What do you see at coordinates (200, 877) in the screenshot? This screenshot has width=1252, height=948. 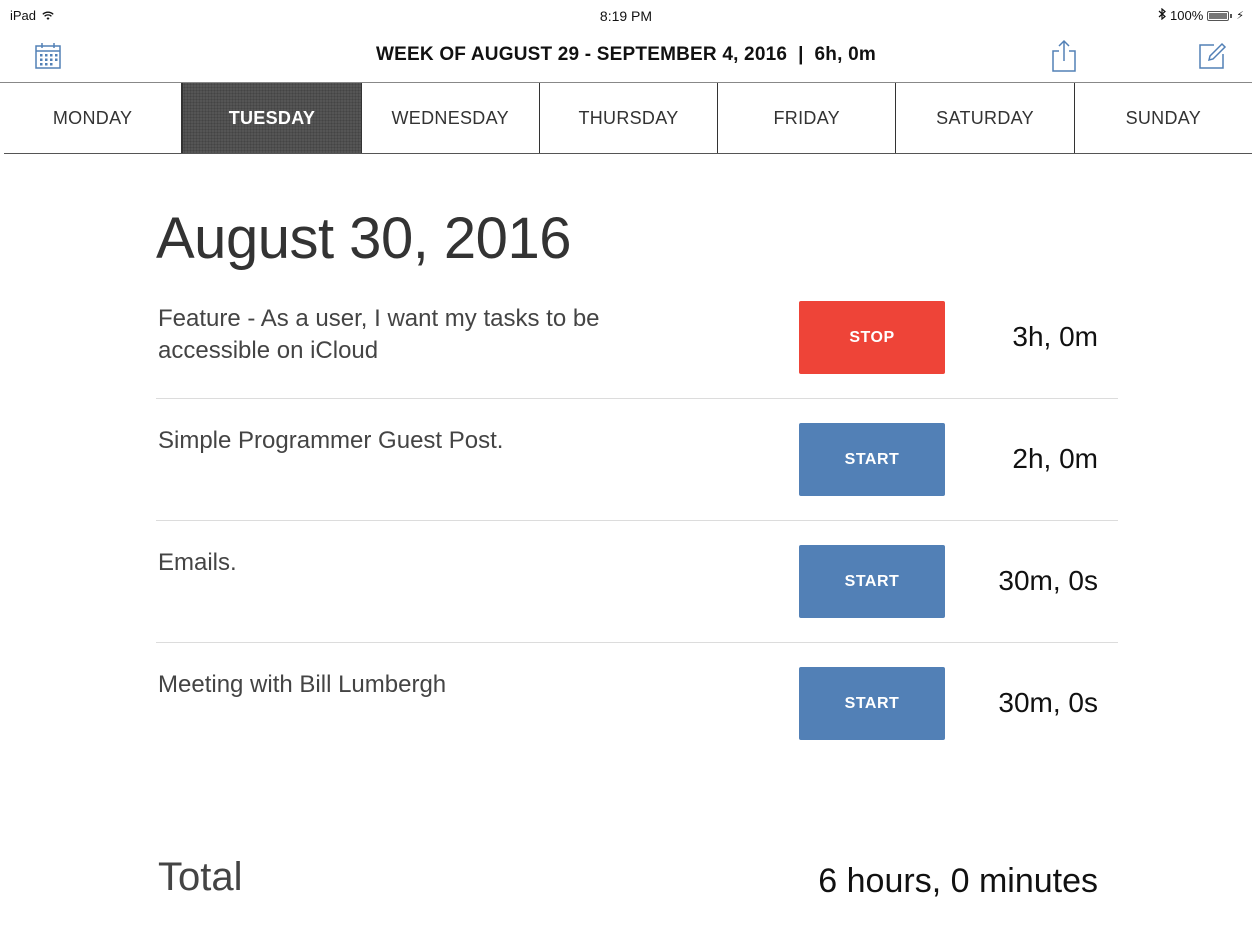 I see `total-label: Total` at bounding box center [200, 877].